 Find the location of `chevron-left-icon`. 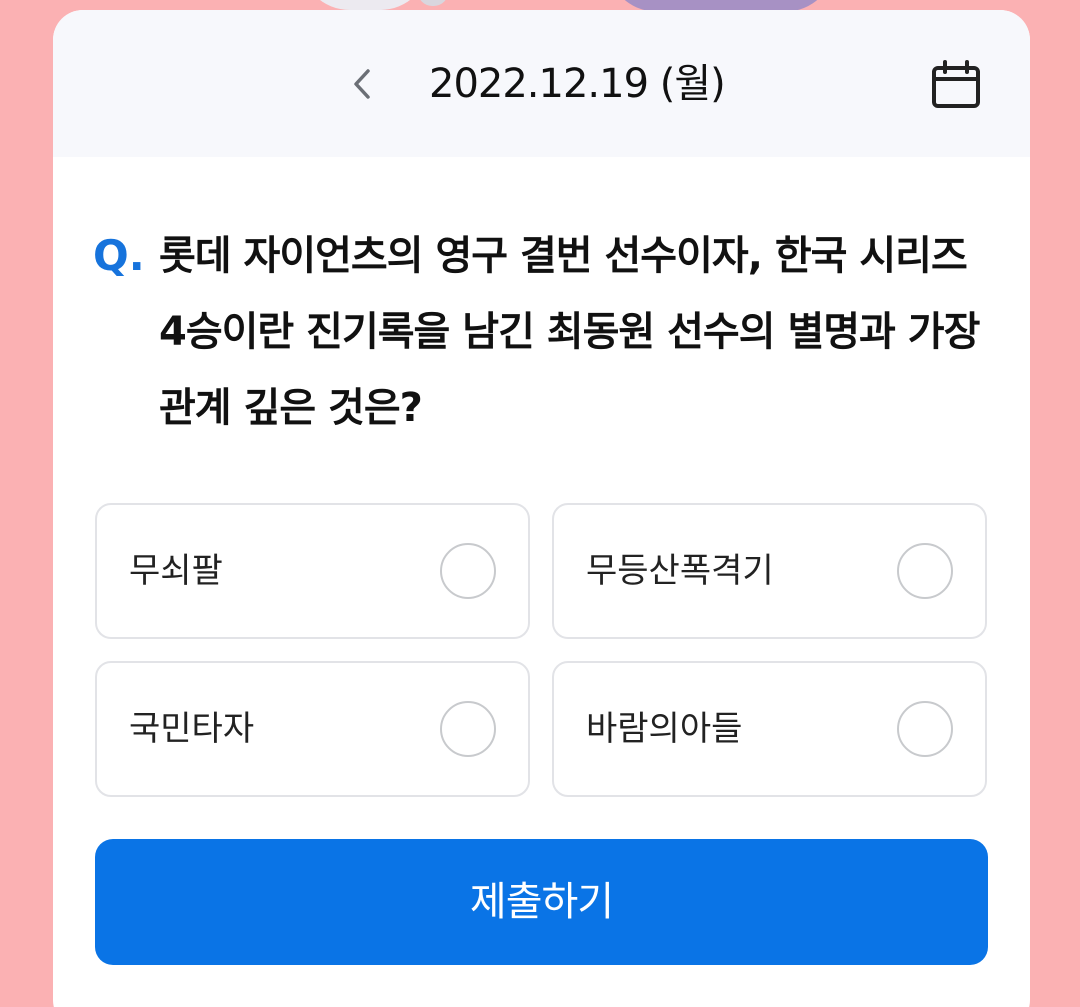

chevron-left-icon is located at coordinates (362, 84).